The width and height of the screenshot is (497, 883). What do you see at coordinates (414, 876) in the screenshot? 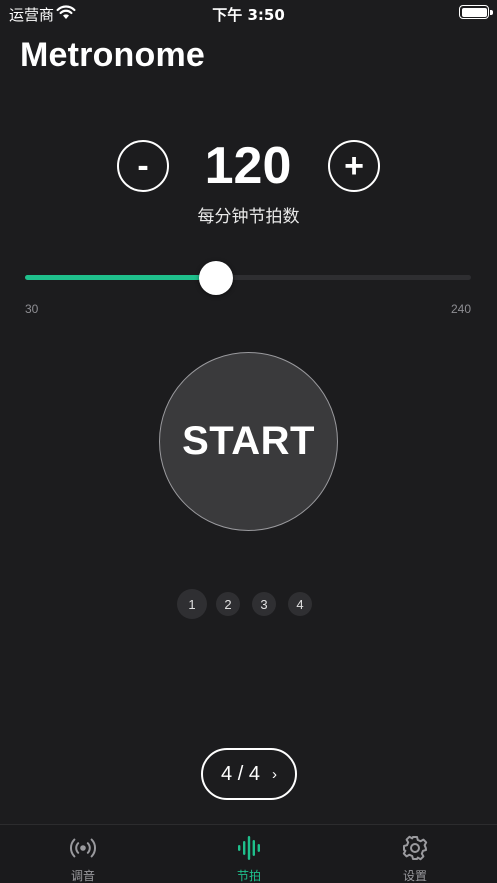
I see `tab-settings-label: 设置` at bounding box center [414, 876].